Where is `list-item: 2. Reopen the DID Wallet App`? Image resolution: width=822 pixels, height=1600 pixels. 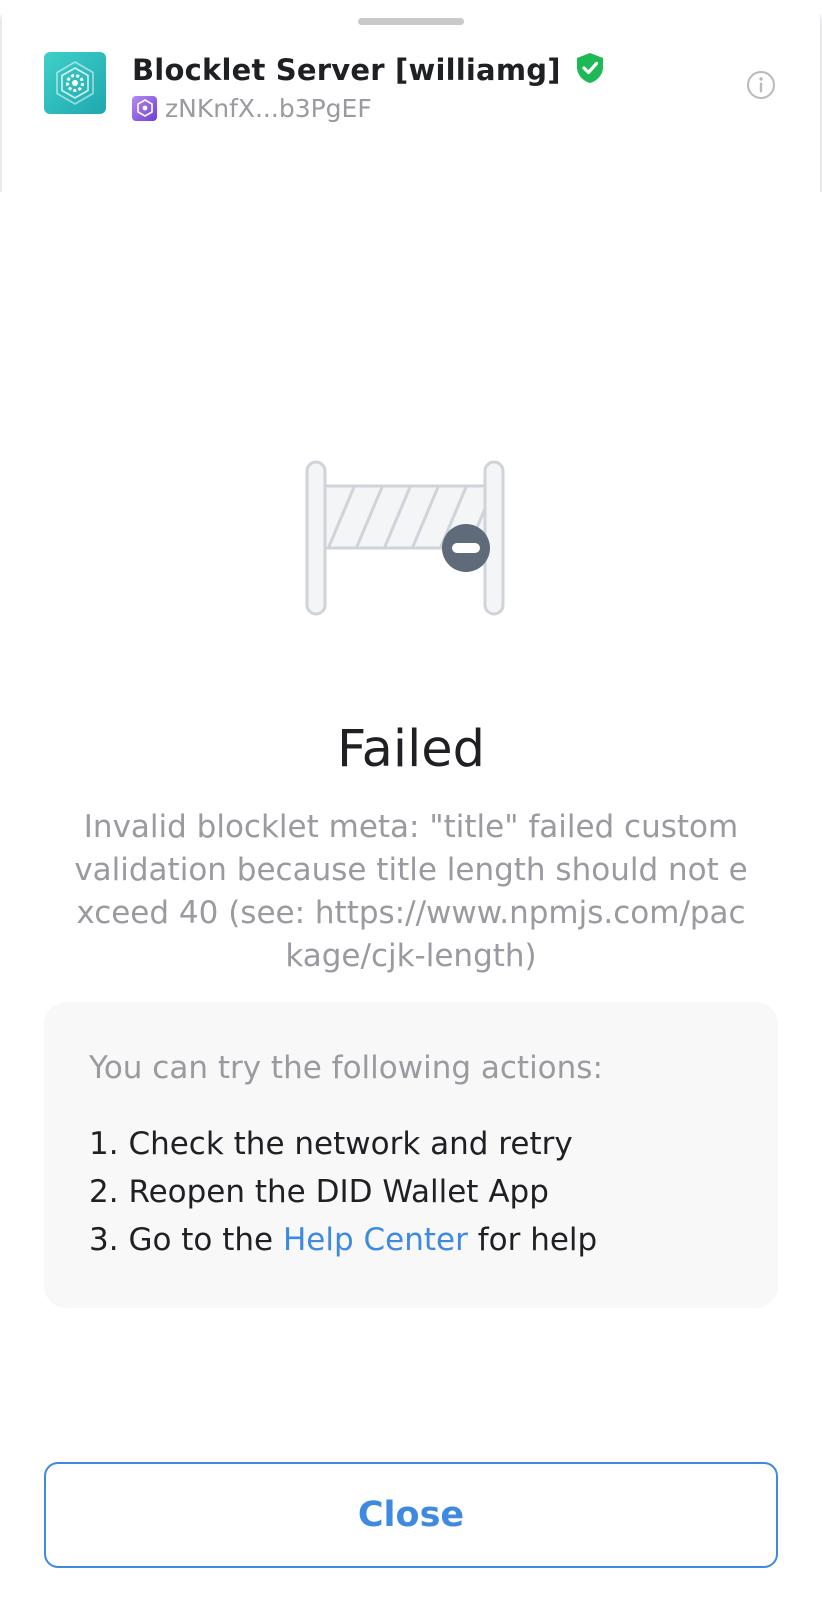 list-item: 2. Reopen the DID Wallet App is located at coordinates (343, 1192).